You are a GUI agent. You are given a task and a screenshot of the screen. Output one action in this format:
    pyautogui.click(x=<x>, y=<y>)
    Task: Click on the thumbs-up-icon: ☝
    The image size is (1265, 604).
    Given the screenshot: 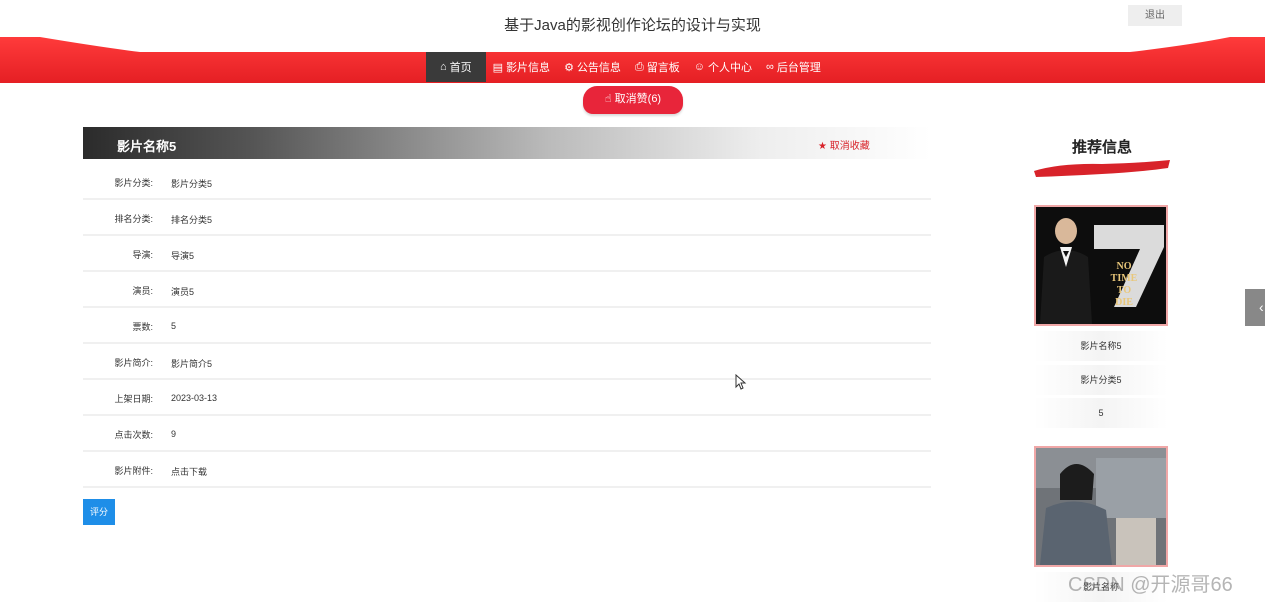 What is the action you would take?
    pyautogui.click(x=608, y=99)
    